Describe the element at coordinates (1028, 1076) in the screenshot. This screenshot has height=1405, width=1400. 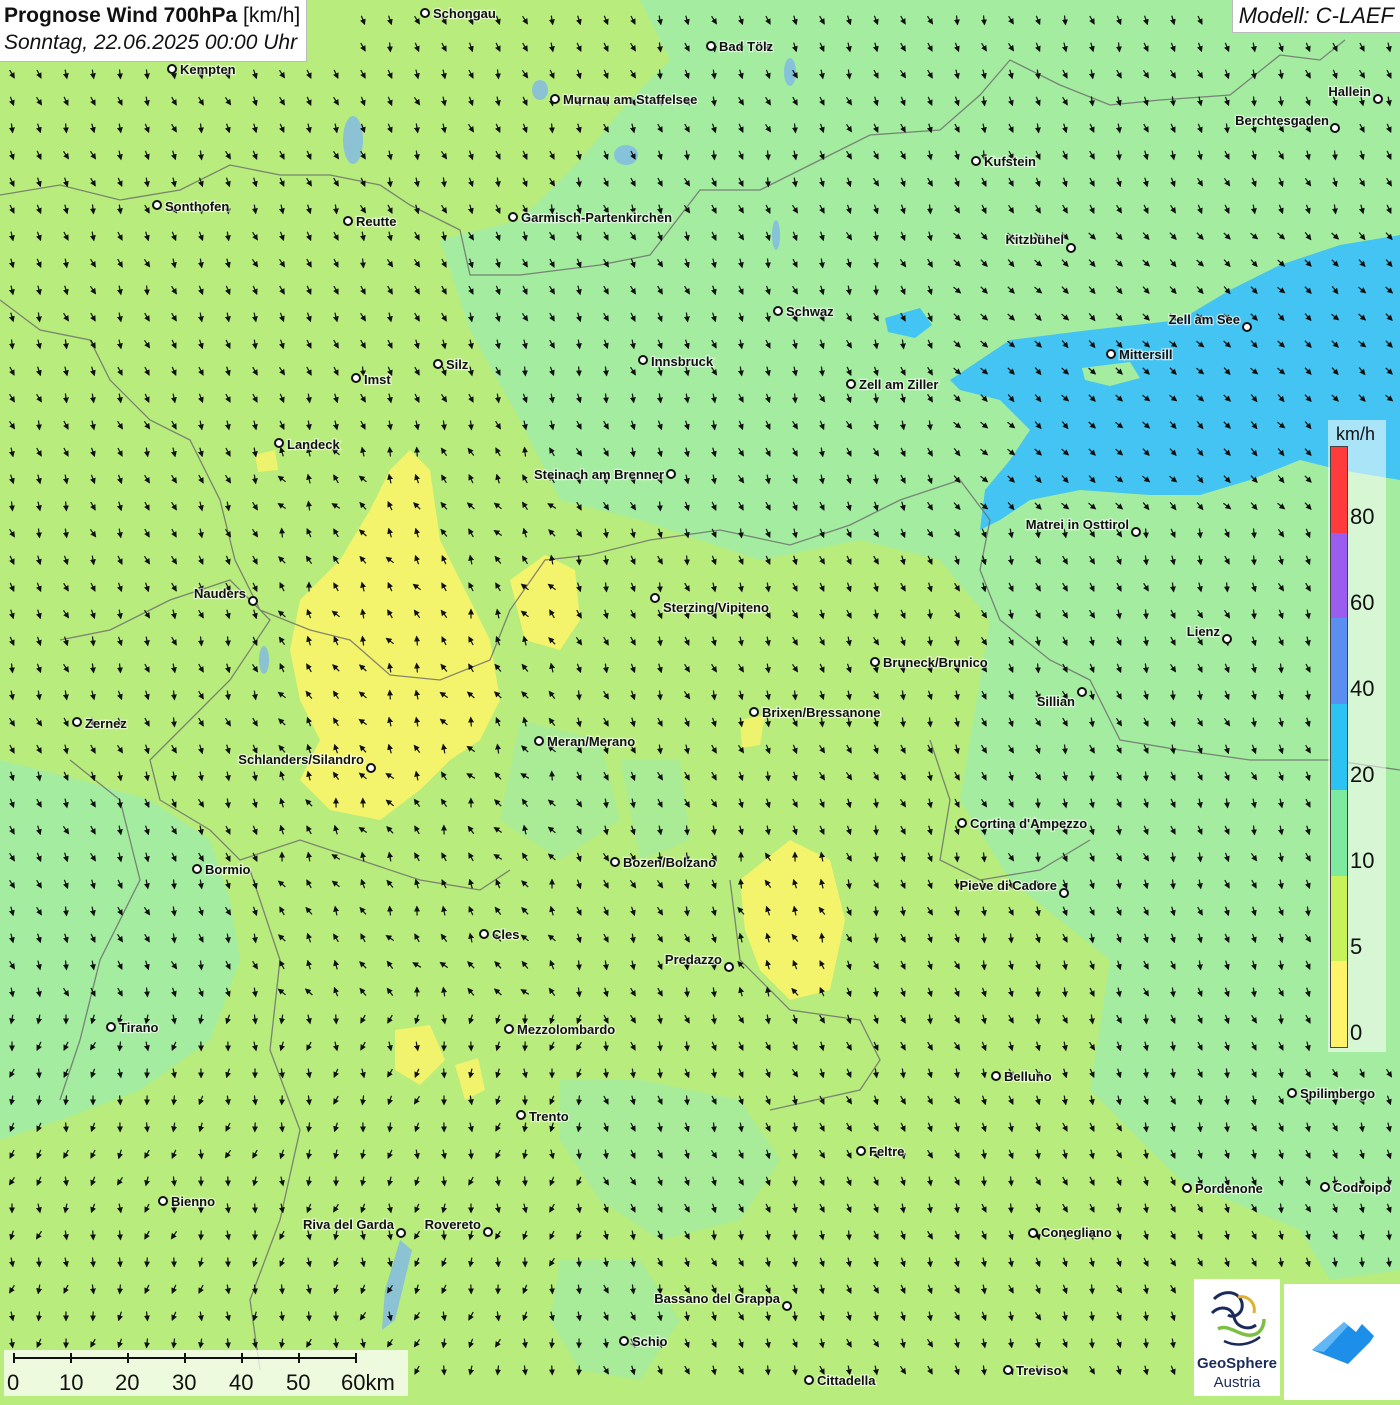
I see `city-label: Belluno` at that location.